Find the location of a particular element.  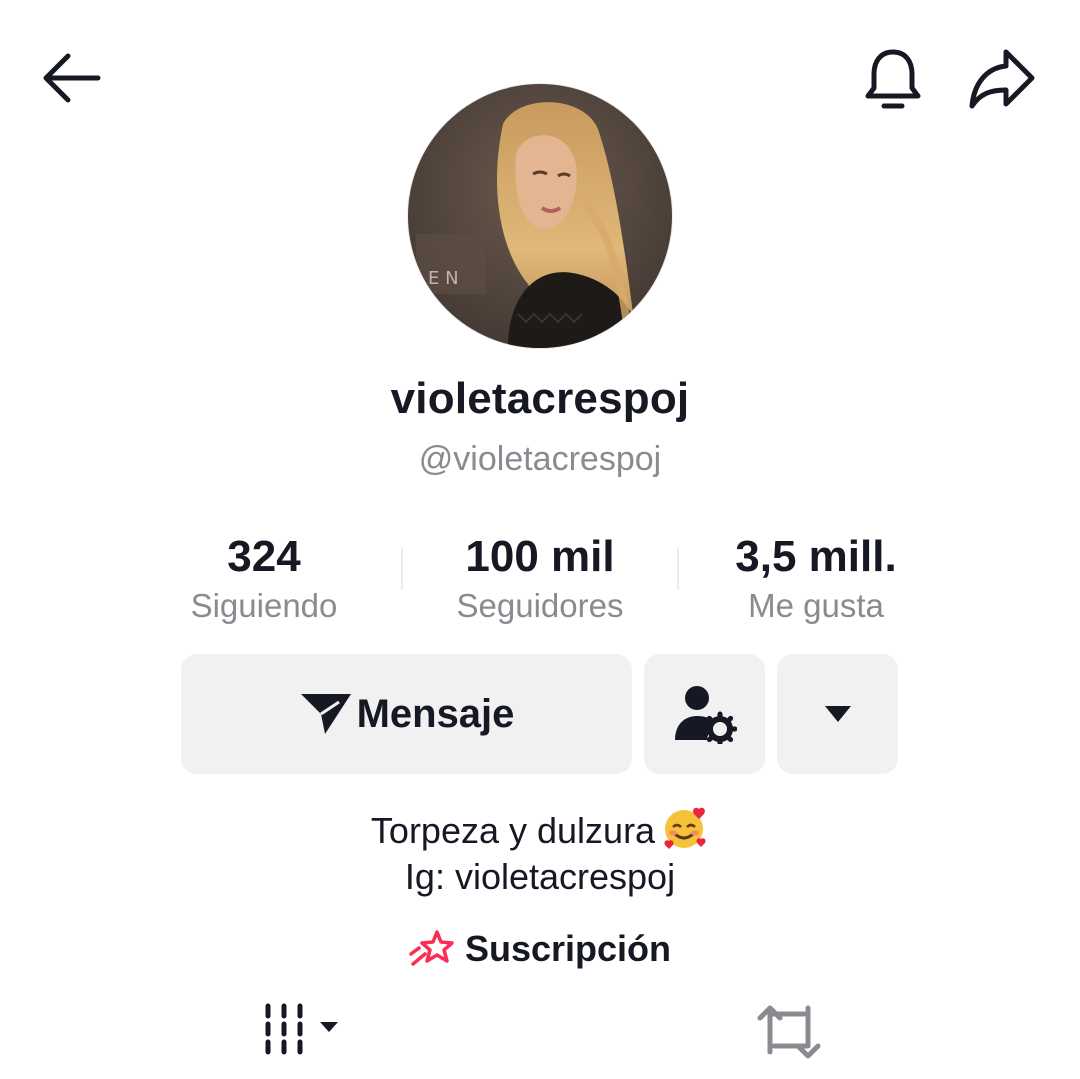

display-name: violetacrespoj is located at coordinates (540, 398).